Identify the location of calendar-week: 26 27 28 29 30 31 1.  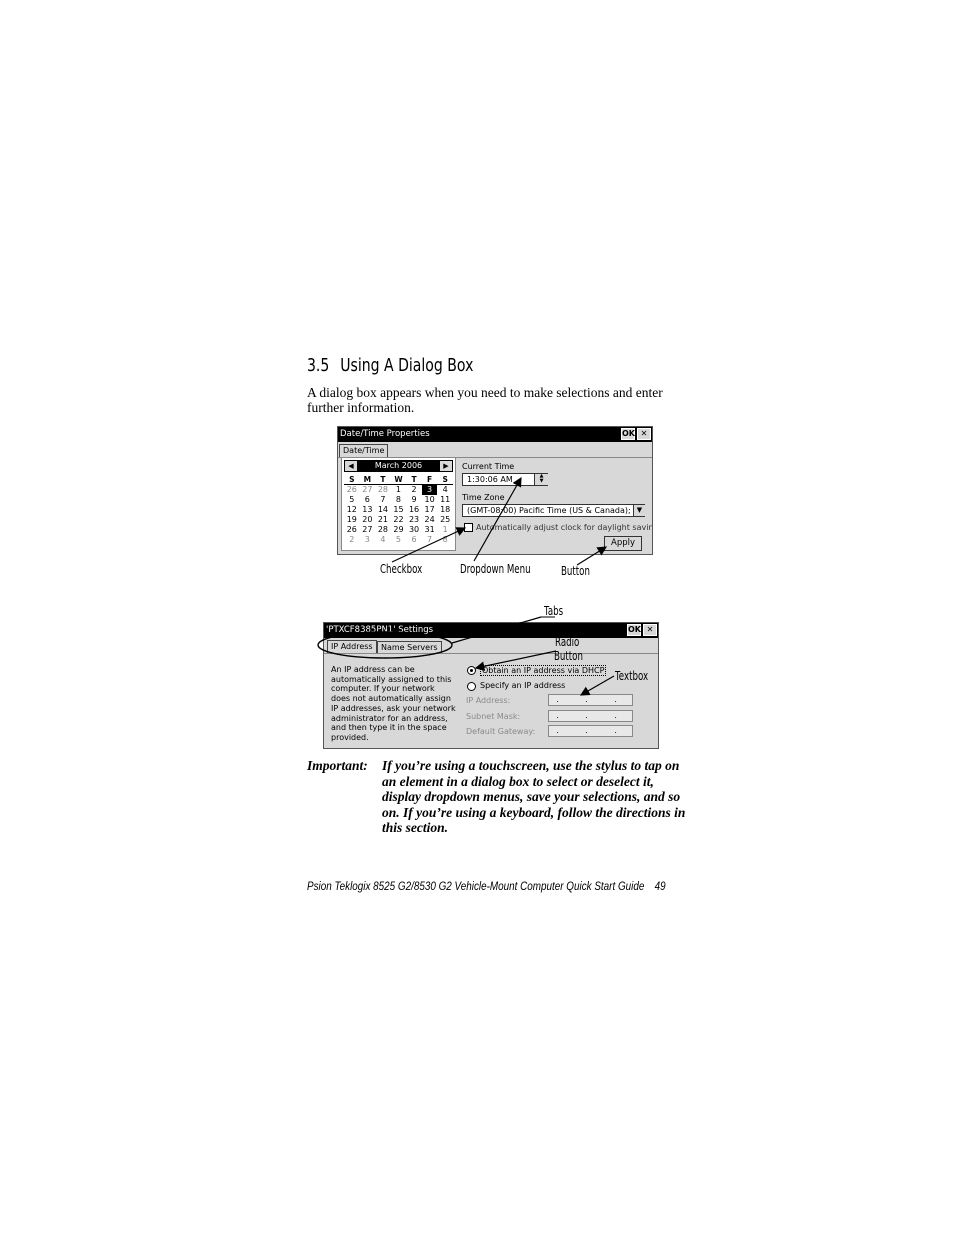
(398, 530).